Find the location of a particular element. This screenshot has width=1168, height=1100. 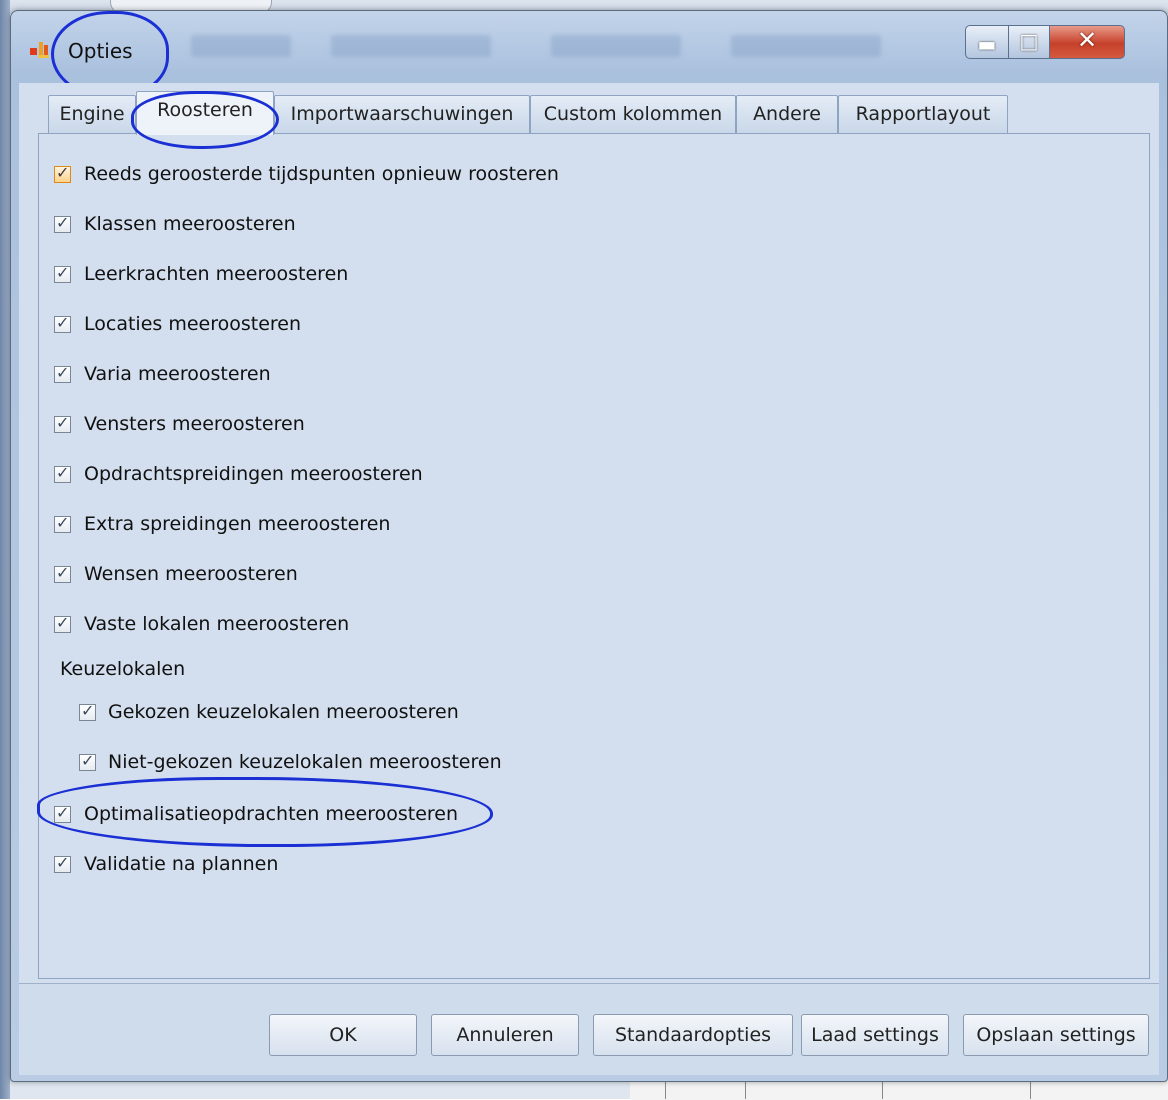

option-label: Vensters meeroosteren is located at coordinates (194, 424).